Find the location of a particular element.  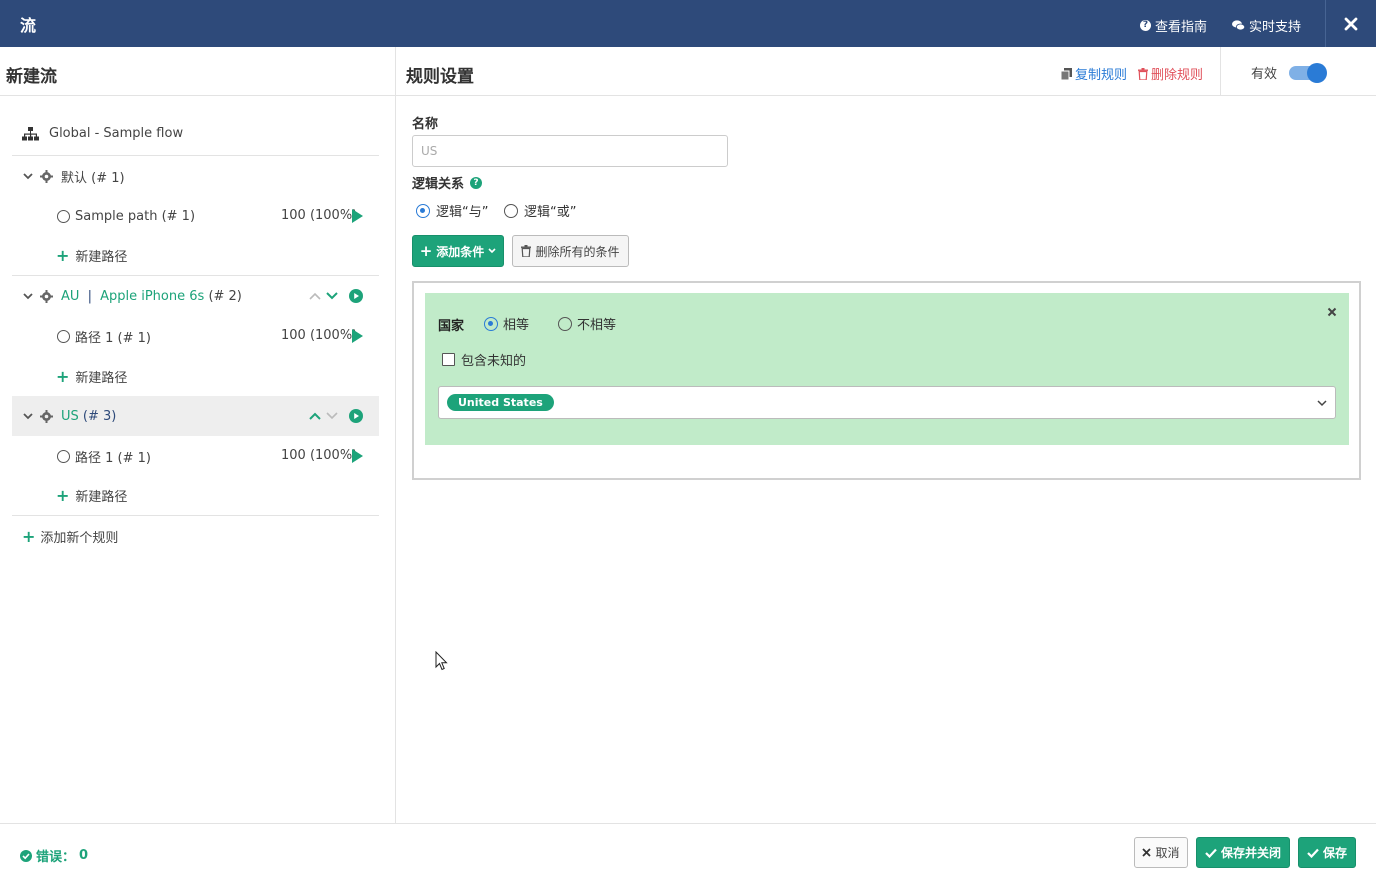

help-icon: ? is located at coordinates (476, 182).